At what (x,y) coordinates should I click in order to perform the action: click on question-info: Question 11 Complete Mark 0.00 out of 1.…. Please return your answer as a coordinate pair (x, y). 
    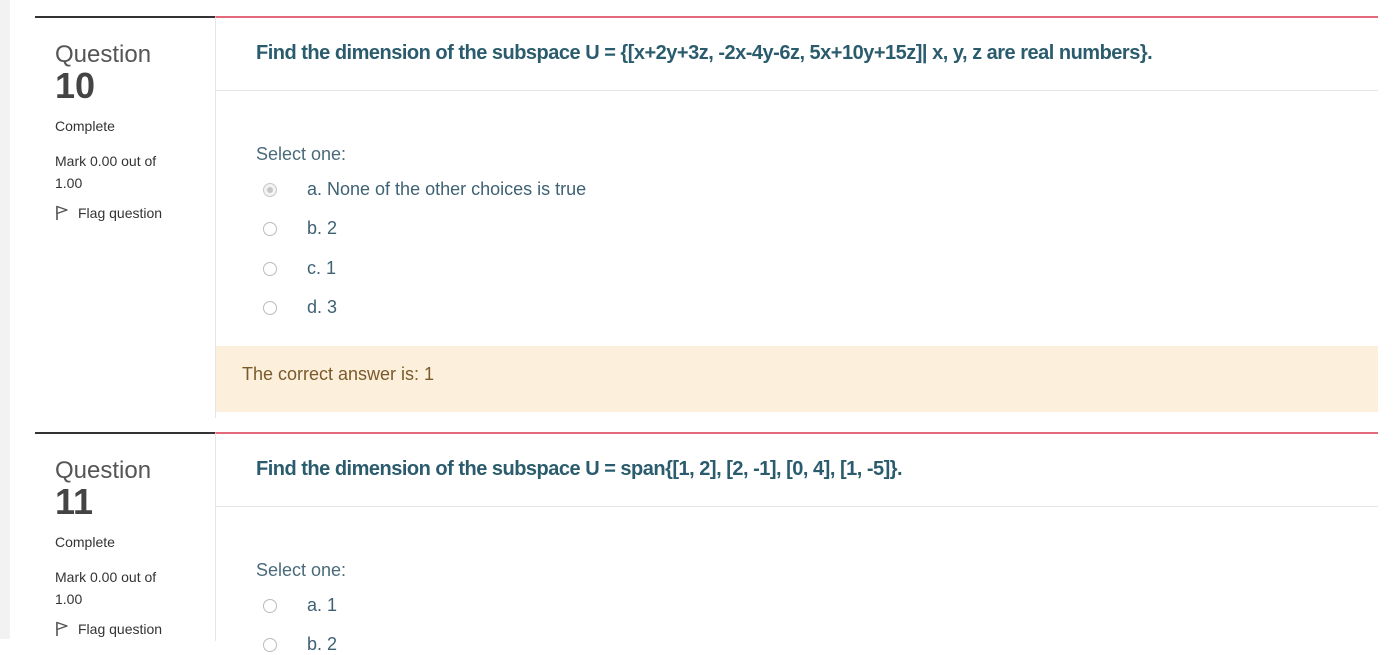
    Looking at the image, I should click on (125, 536).